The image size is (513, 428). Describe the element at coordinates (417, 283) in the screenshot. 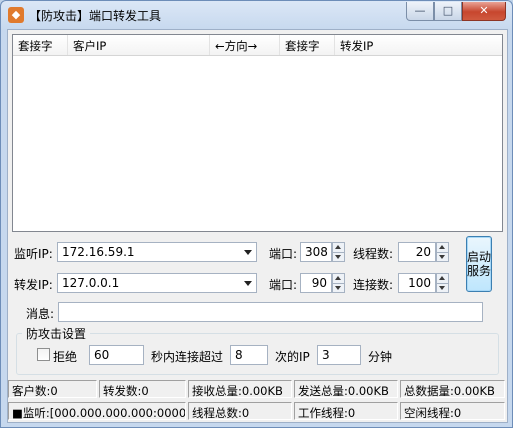

I see `connections-field: 100` at that location.